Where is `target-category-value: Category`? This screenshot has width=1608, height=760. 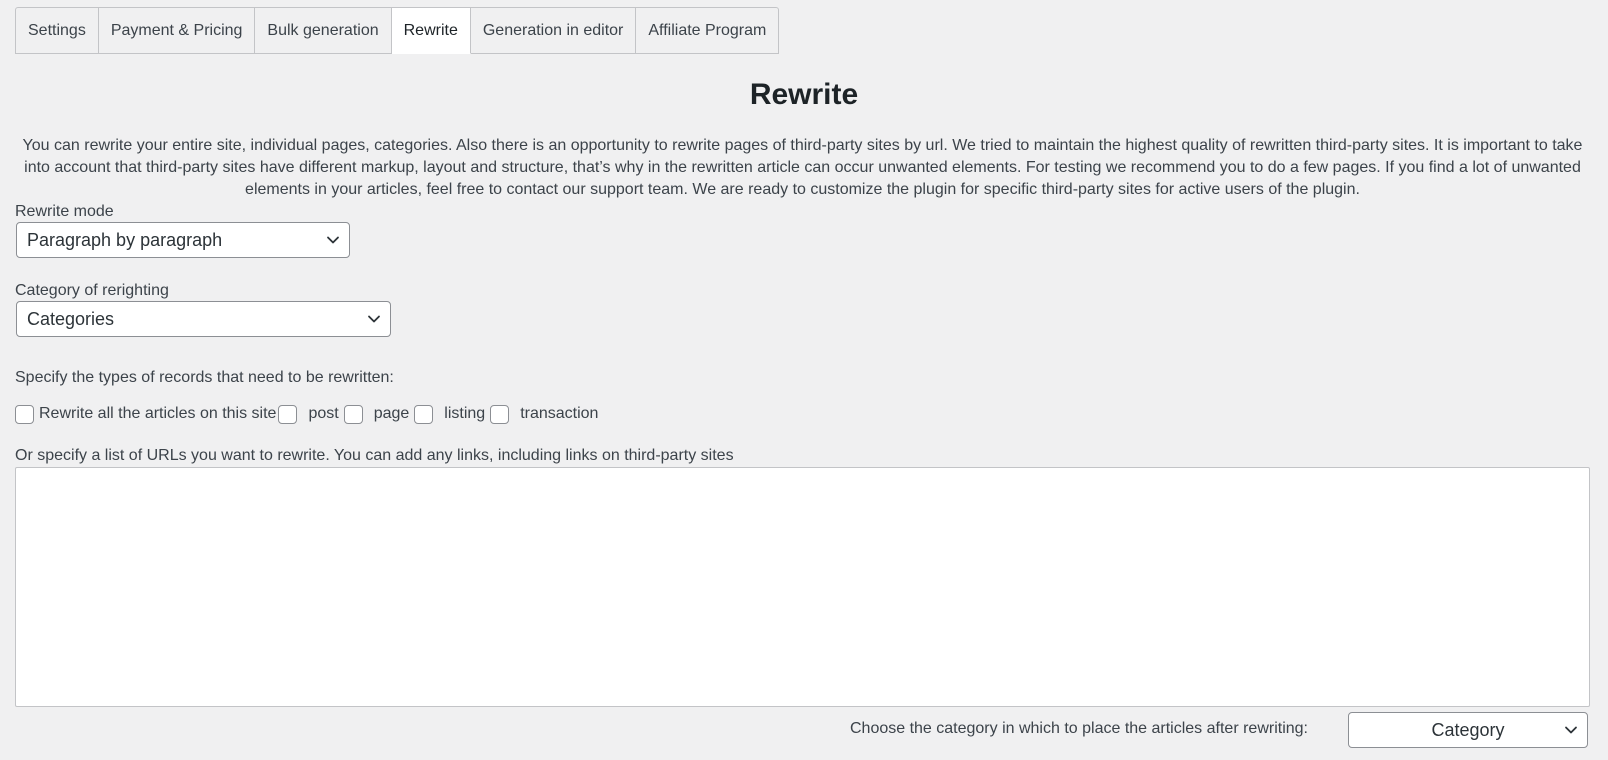 target-category-value: Category is located at coordinates (1468, 729).